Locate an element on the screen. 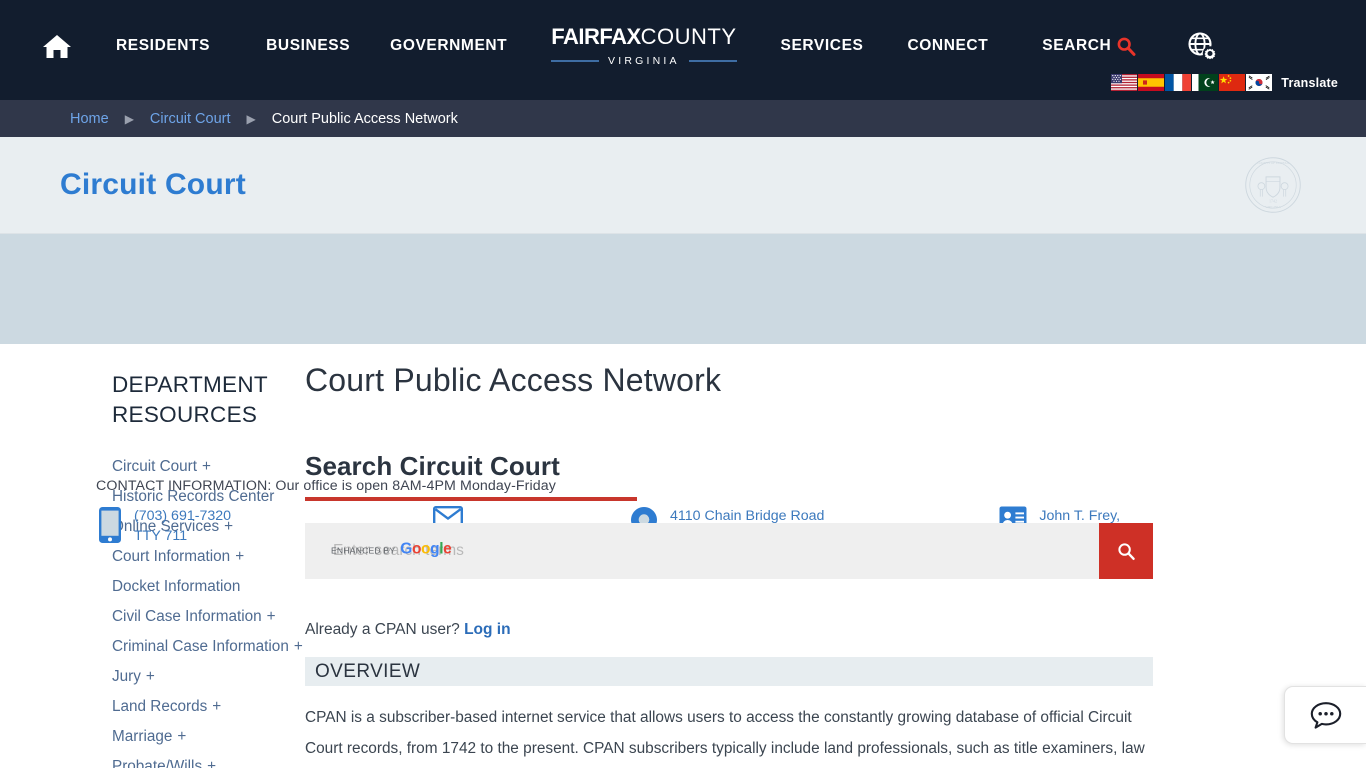 This screenshot has width=1366, height=768. translate-label: Translate is located at coordinates (1309, 83).